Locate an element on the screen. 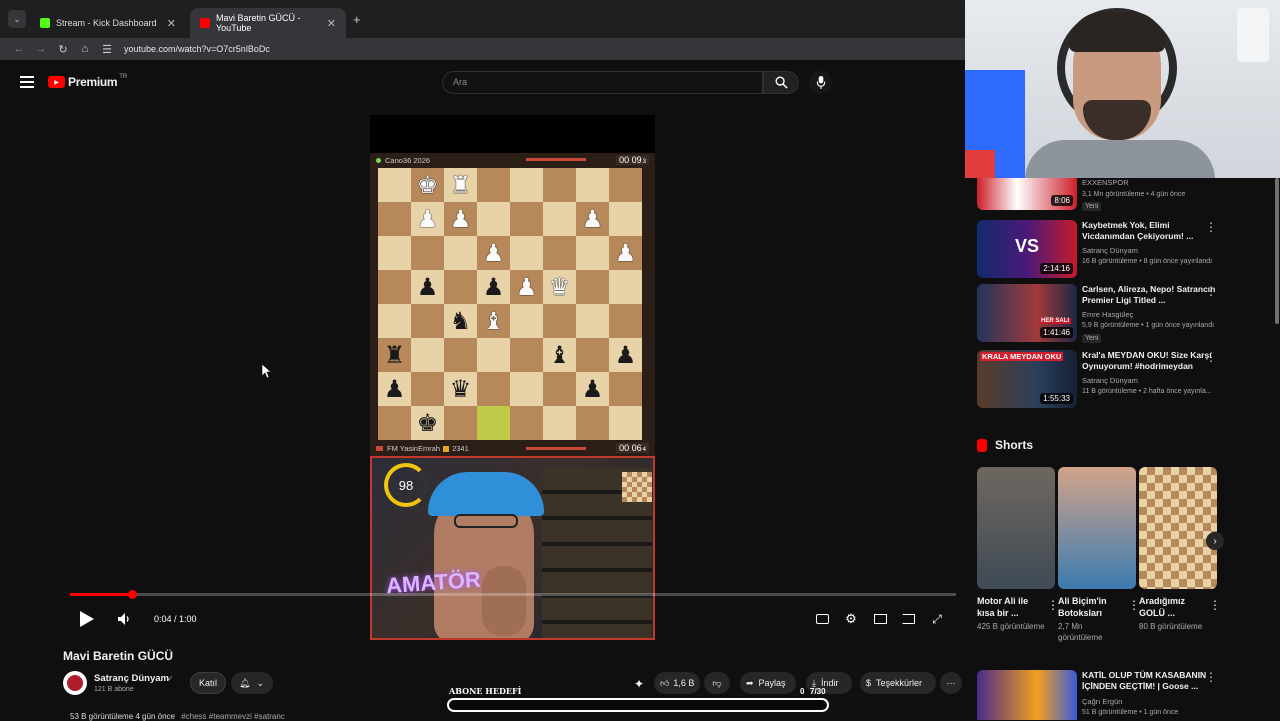  channel-name: Satranç Dünyam is located at coordinates (131, 678).